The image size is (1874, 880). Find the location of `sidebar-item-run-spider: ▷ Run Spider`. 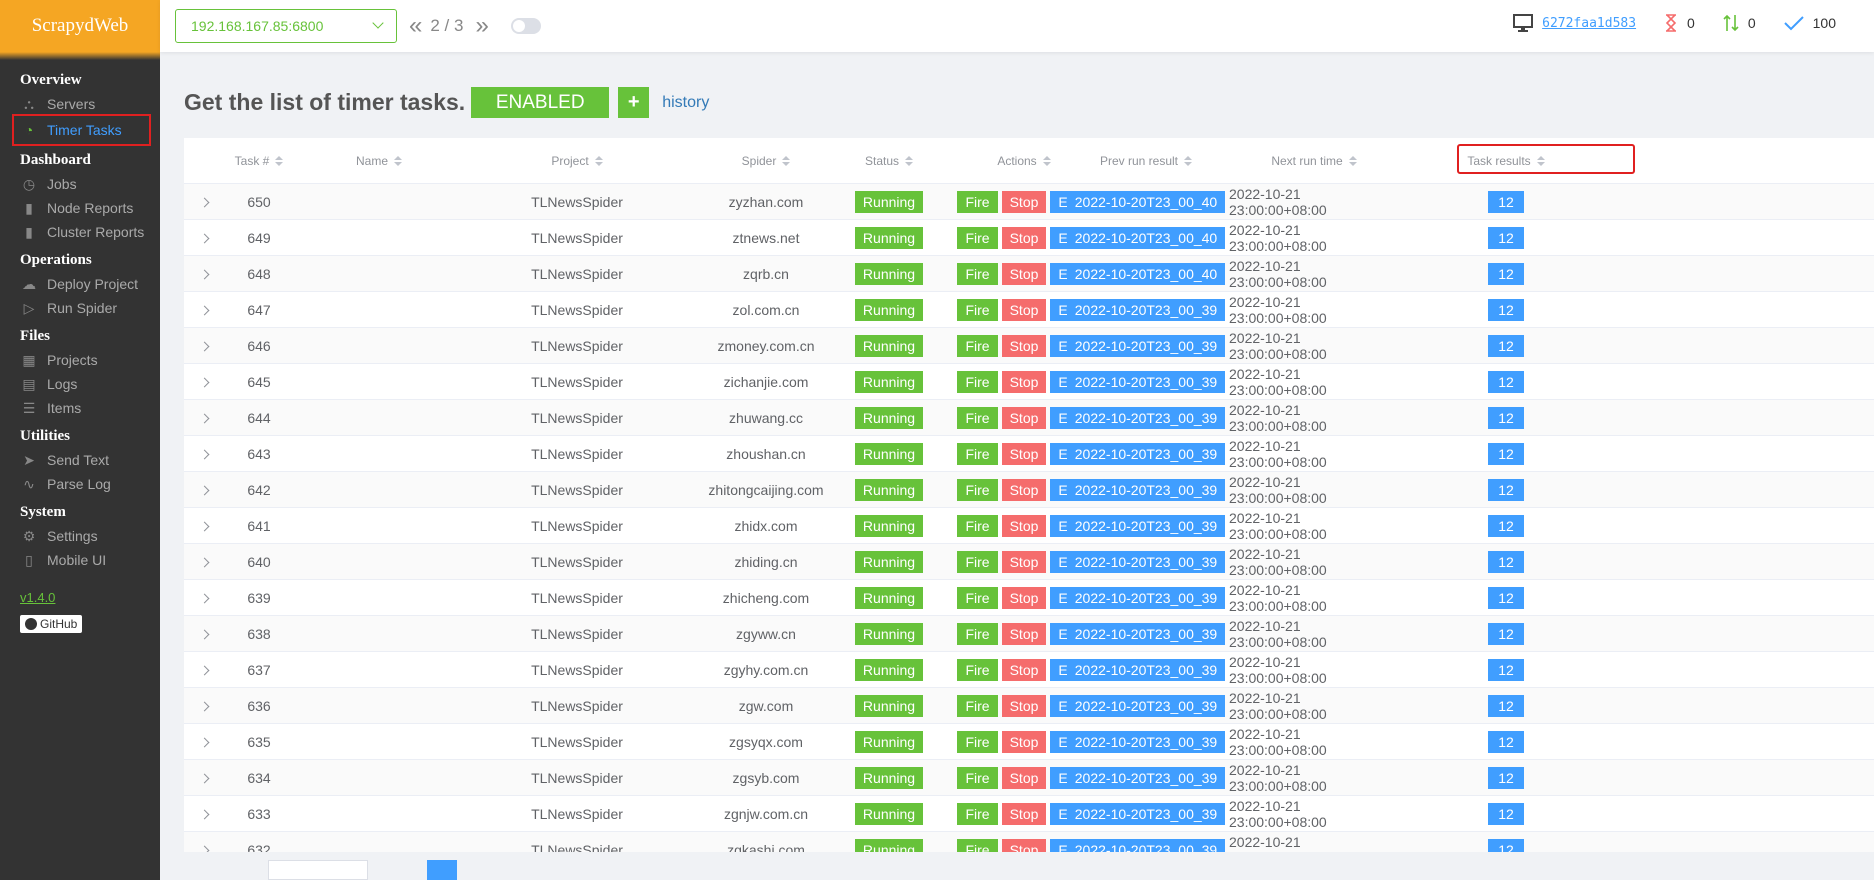

sidebar-item-run-spider: ▷ Run Spider is located at coordinates (80, 308).